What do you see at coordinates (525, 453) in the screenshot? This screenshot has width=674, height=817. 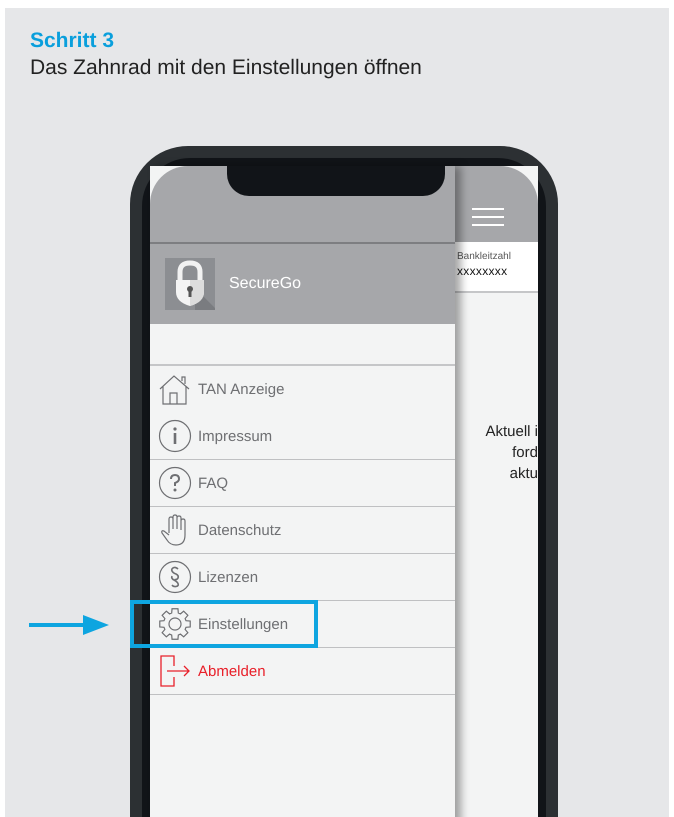 I see `message-text: ford` at bounding box center [525, 453].